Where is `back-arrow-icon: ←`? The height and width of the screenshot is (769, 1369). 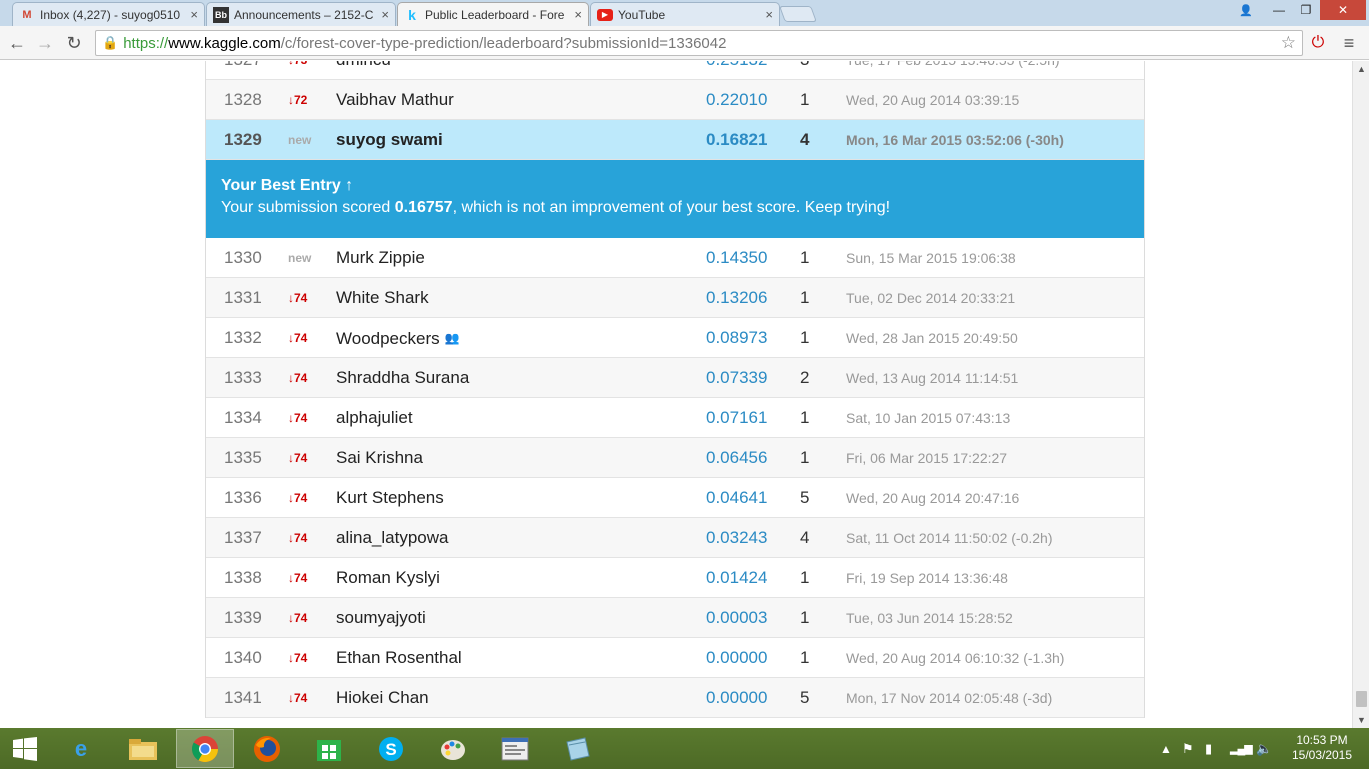
back-arrow-icon: ← is located at coordinates (17, 43).